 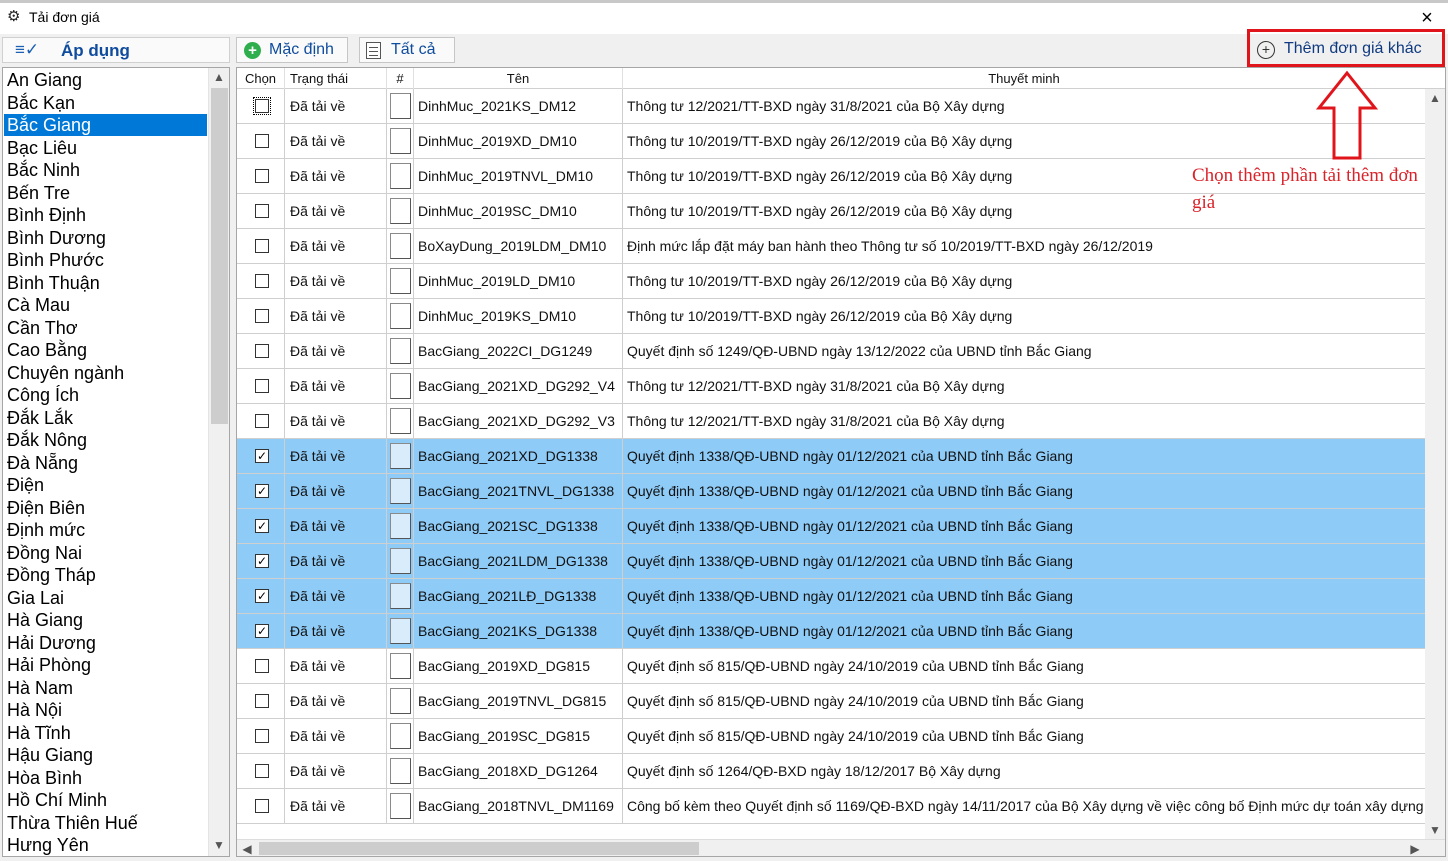 I want to click on province-item: An Giang, so click(x=105, y=80).